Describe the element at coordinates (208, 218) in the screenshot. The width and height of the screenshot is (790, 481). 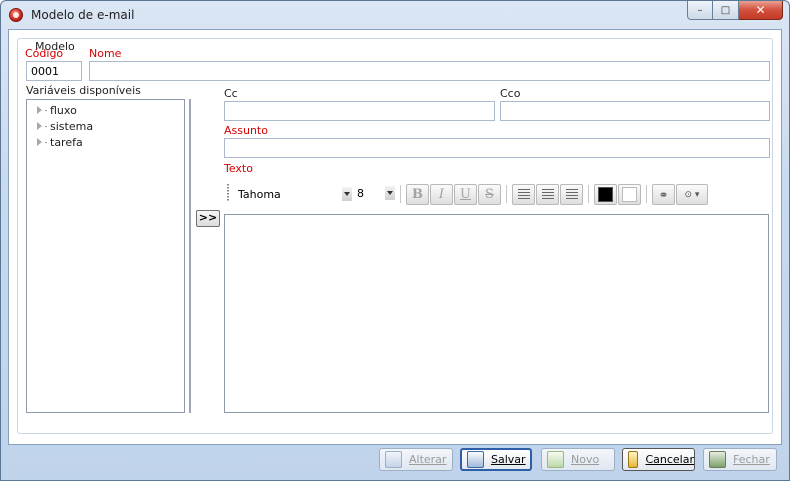
I see `add-variable-button: >>` at that location.